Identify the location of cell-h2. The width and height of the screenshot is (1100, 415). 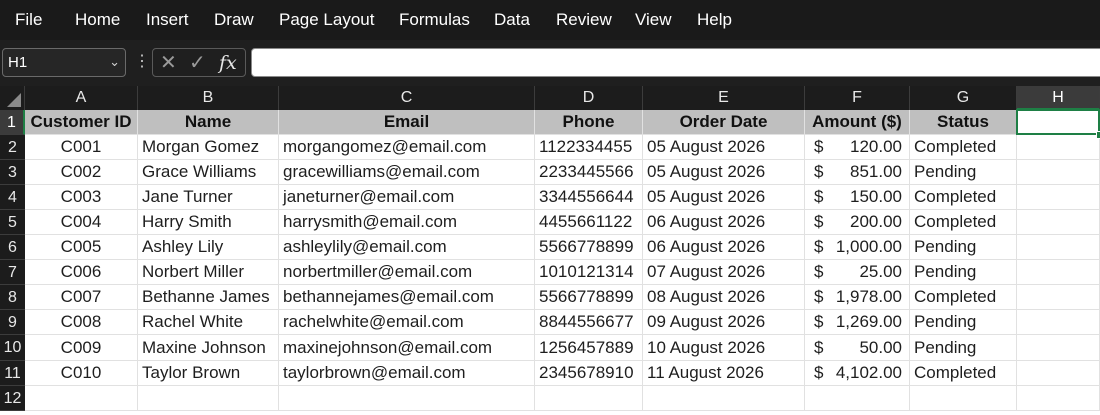
(1058, 147).